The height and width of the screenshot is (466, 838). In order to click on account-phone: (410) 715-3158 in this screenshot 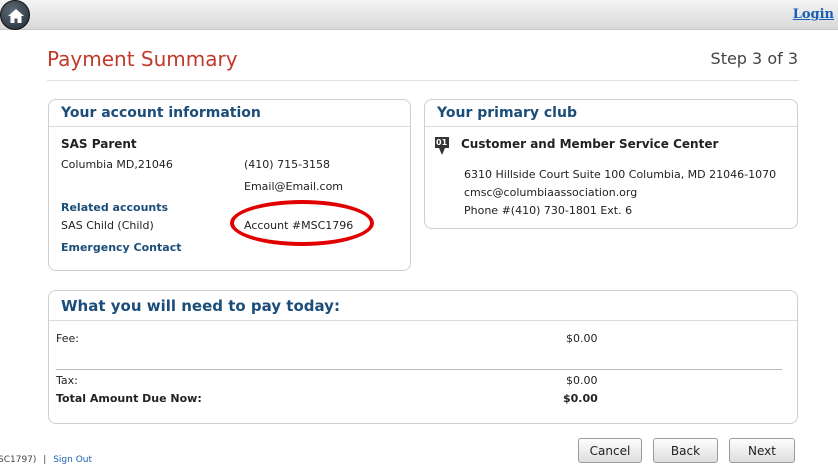, I will do `click(287, 164)`.